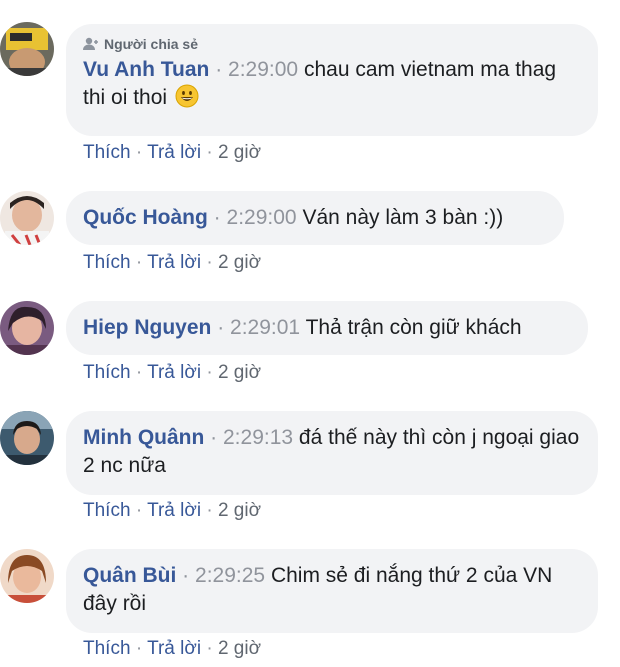 The height and width of the screenshot is (667, 620). I want to click on user-share-icon, so click(91, 44).